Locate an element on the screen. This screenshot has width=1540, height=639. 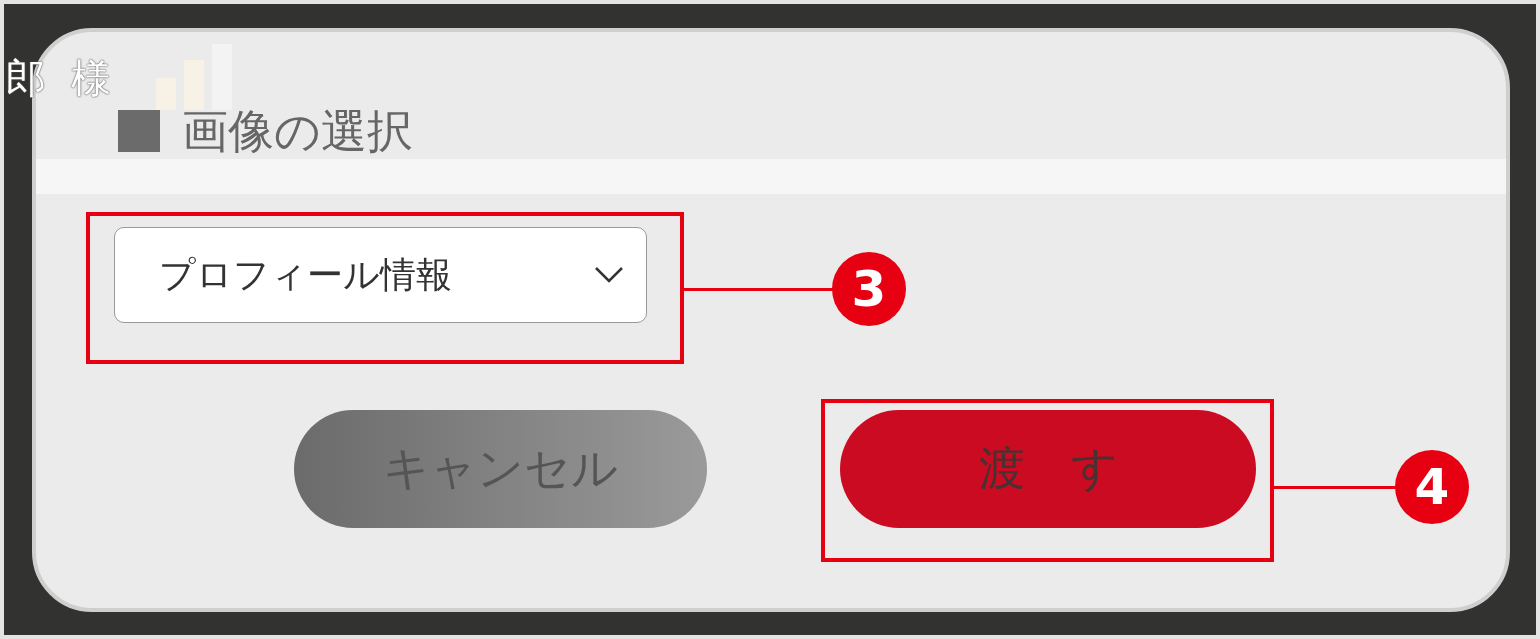
dropdown: プロフィール情報 is located at coordinates (380, 275).